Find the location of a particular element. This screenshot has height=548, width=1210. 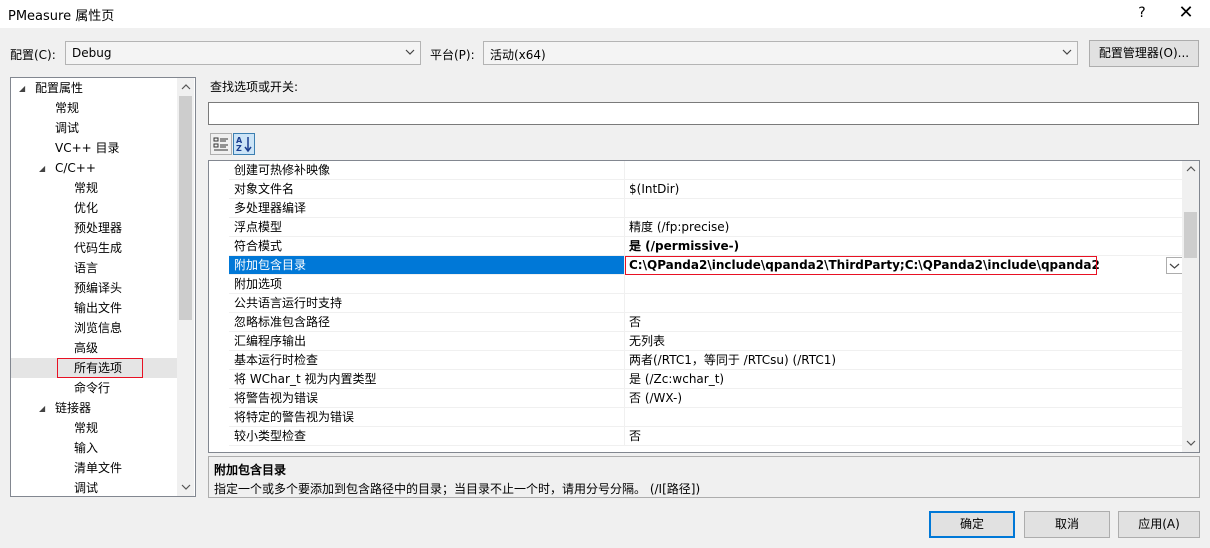

value-dropdown-button is located at coordinates (1174, 265).